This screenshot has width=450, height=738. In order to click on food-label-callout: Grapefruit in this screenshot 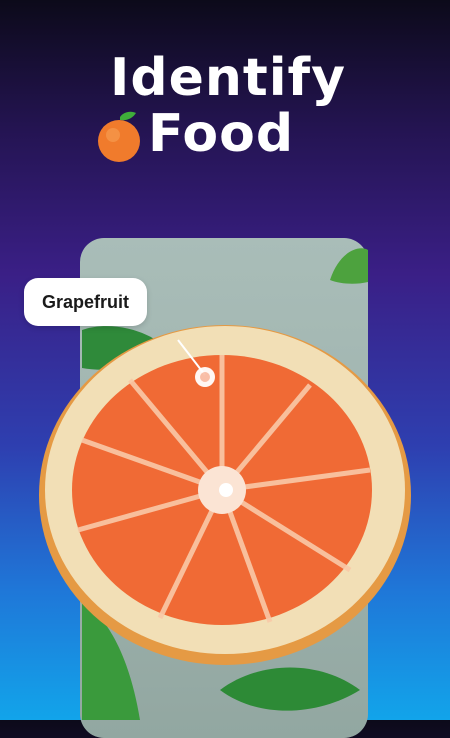, I will do `click(86, 302)`.